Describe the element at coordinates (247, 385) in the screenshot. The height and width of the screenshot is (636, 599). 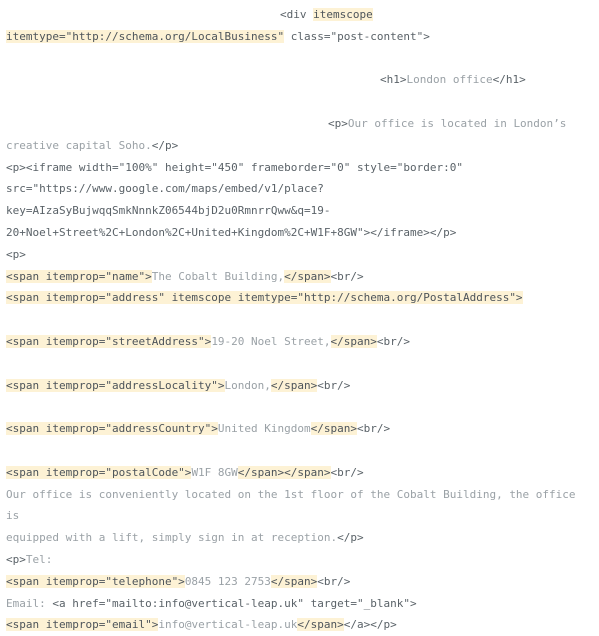
I see `text-content: London,` at that location.